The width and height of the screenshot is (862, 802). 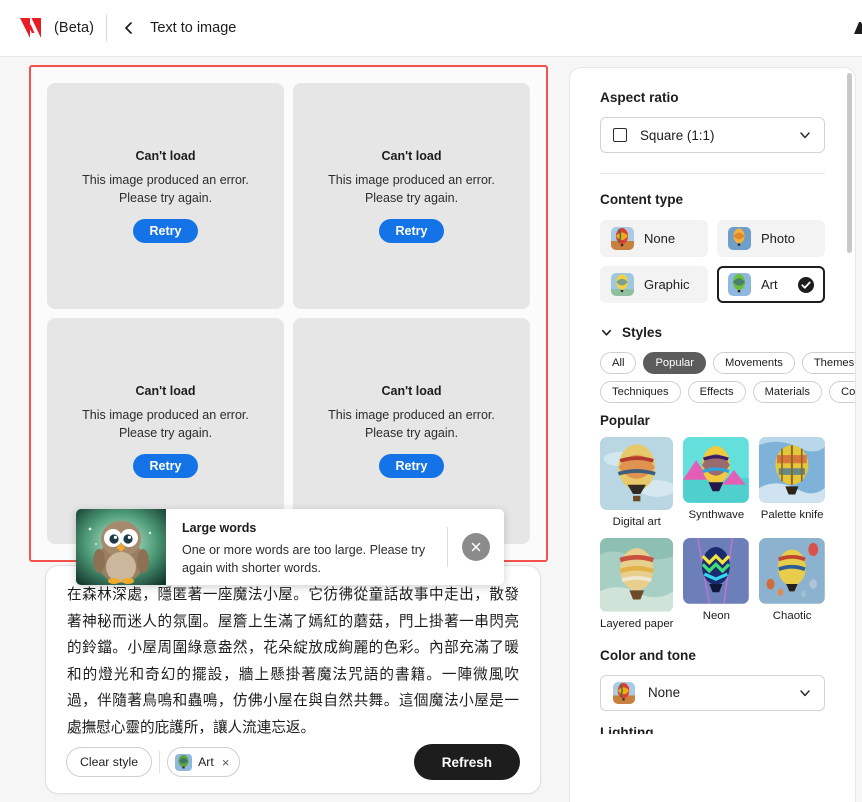 What do you see at coordinates (716, 392) in the screenshot?
I see `style-tab-effects: Effects` at bounding box center [716, 392].